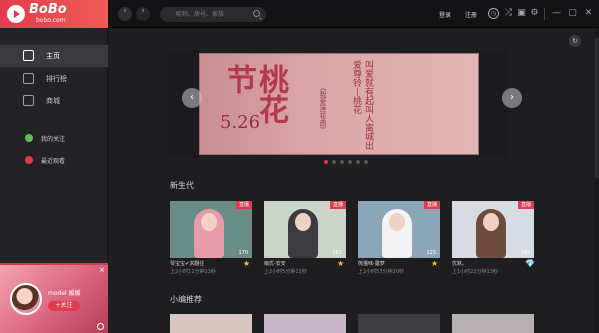 Image resolution: width=599 pixels, height=333 pixels. What do you see at coordinates (26, 299) in the screenshot?
I see `avatar` at bounding box center [26, 299].